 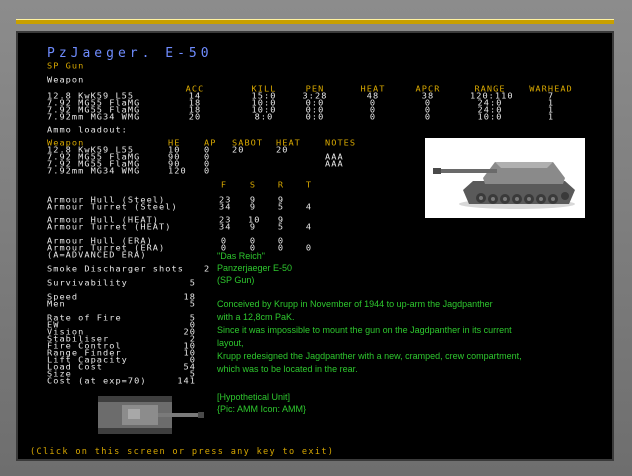 I want to click on armour-row-label: Armour Turret (HEAT), so click(x=109, y=228).